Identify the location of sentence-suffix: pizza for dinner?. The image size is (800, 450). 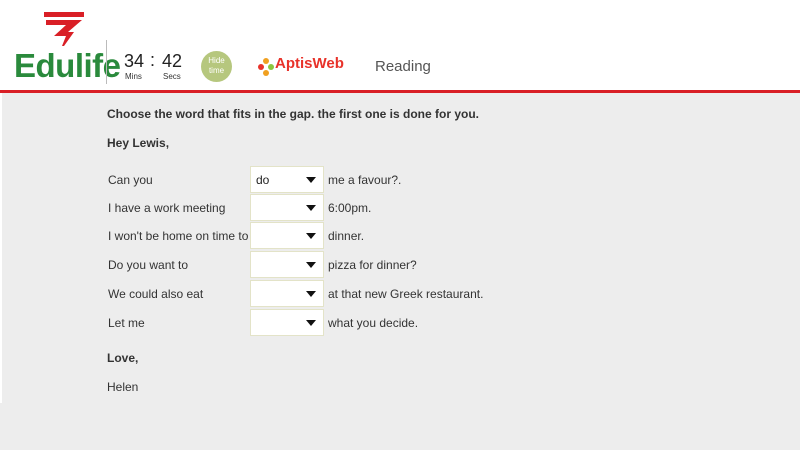
(372, 265).